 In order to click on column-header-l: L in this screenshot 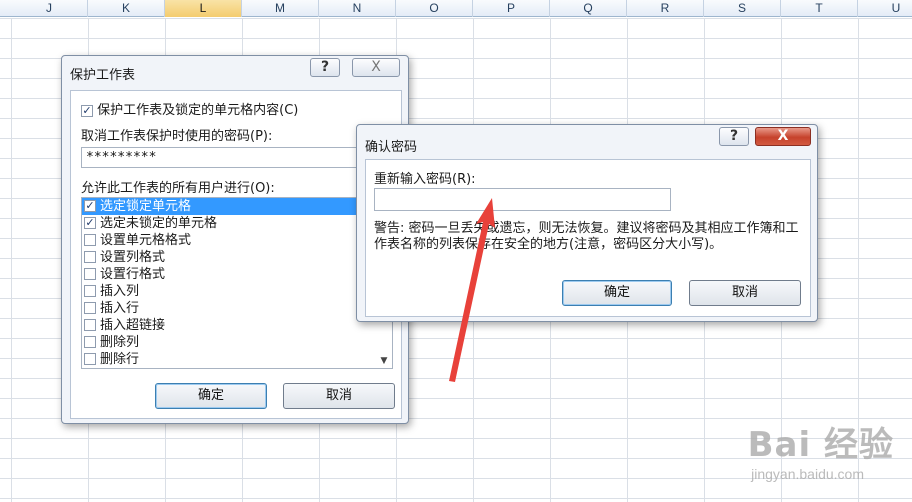, I will do `click(203, 8)`.